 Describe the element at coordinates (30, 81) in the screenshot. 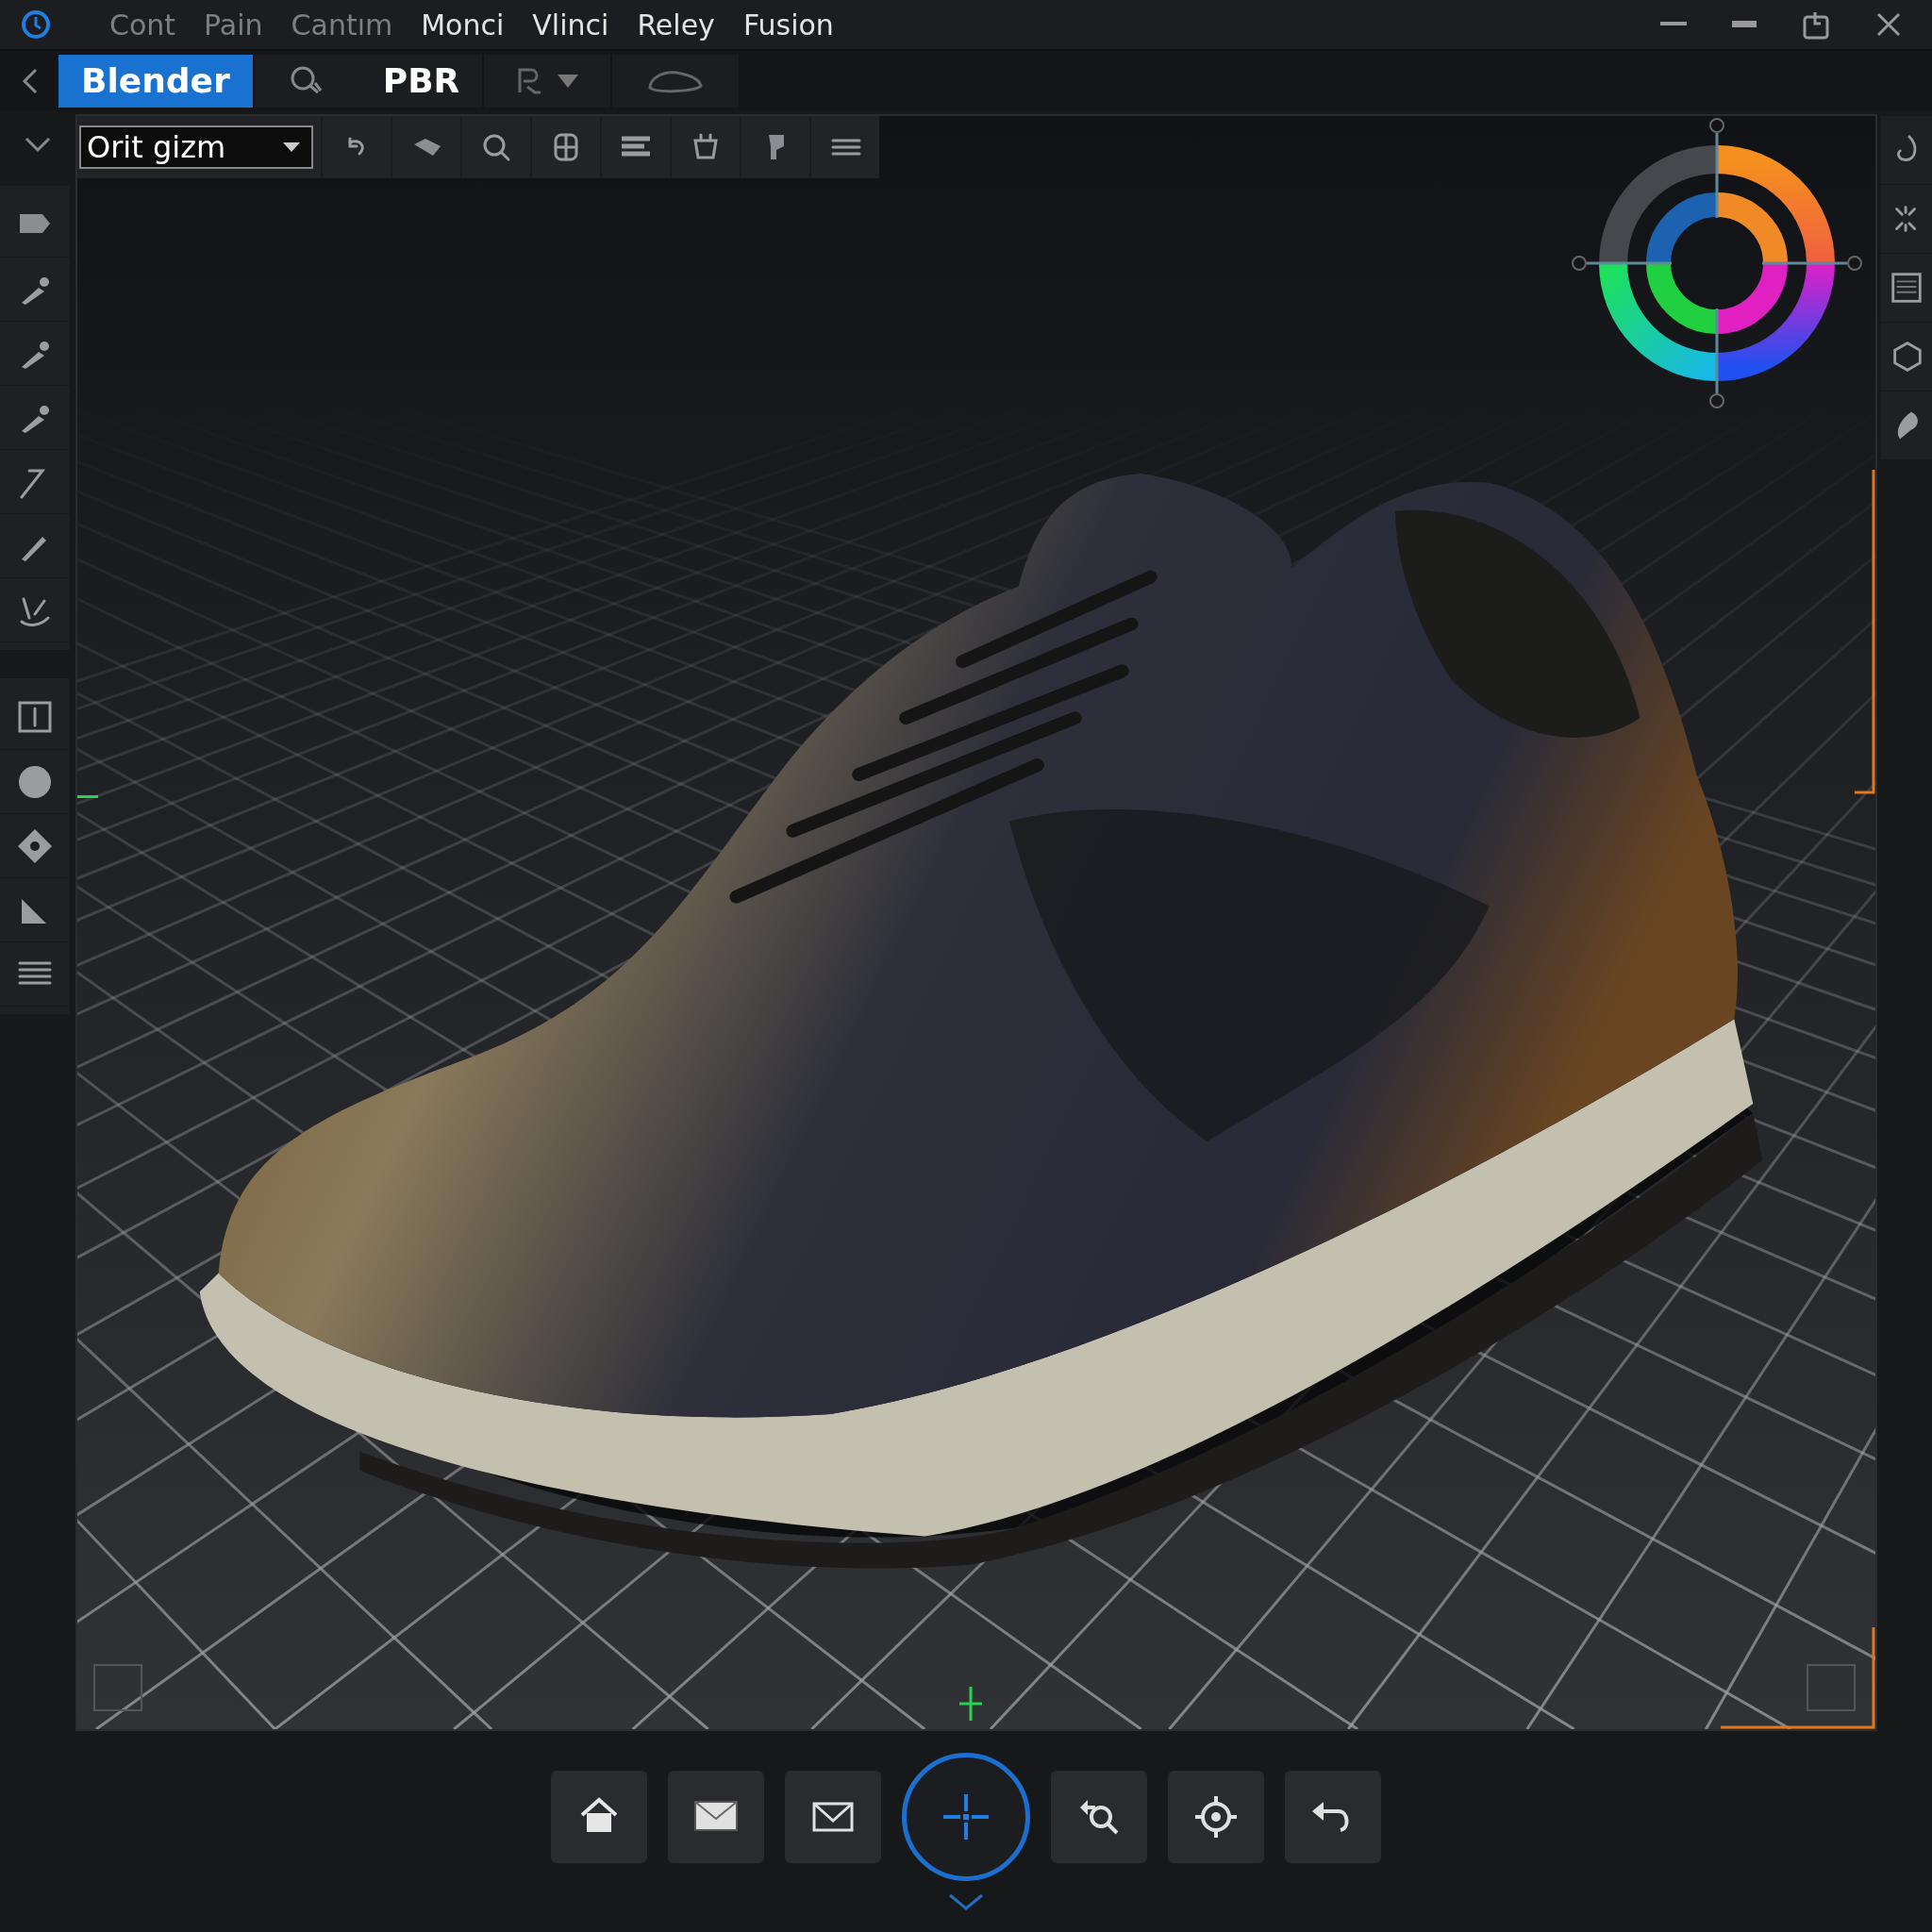

I see `chevron-left-icon` at that location.